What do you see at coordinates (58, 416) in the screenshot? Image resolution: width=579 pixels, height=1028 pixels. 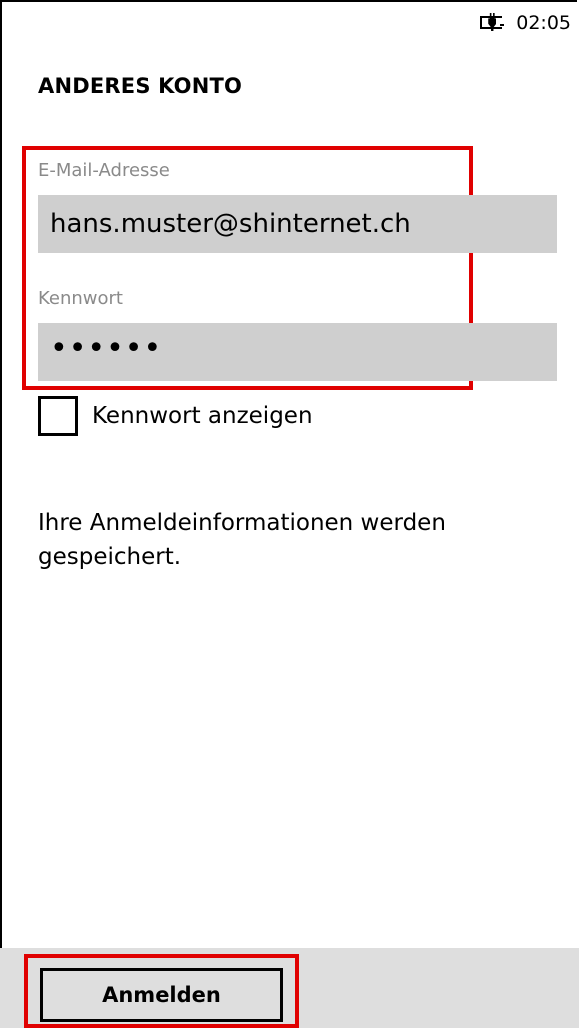 I see `show-password-checkbox` at bounding box center [58, 416].